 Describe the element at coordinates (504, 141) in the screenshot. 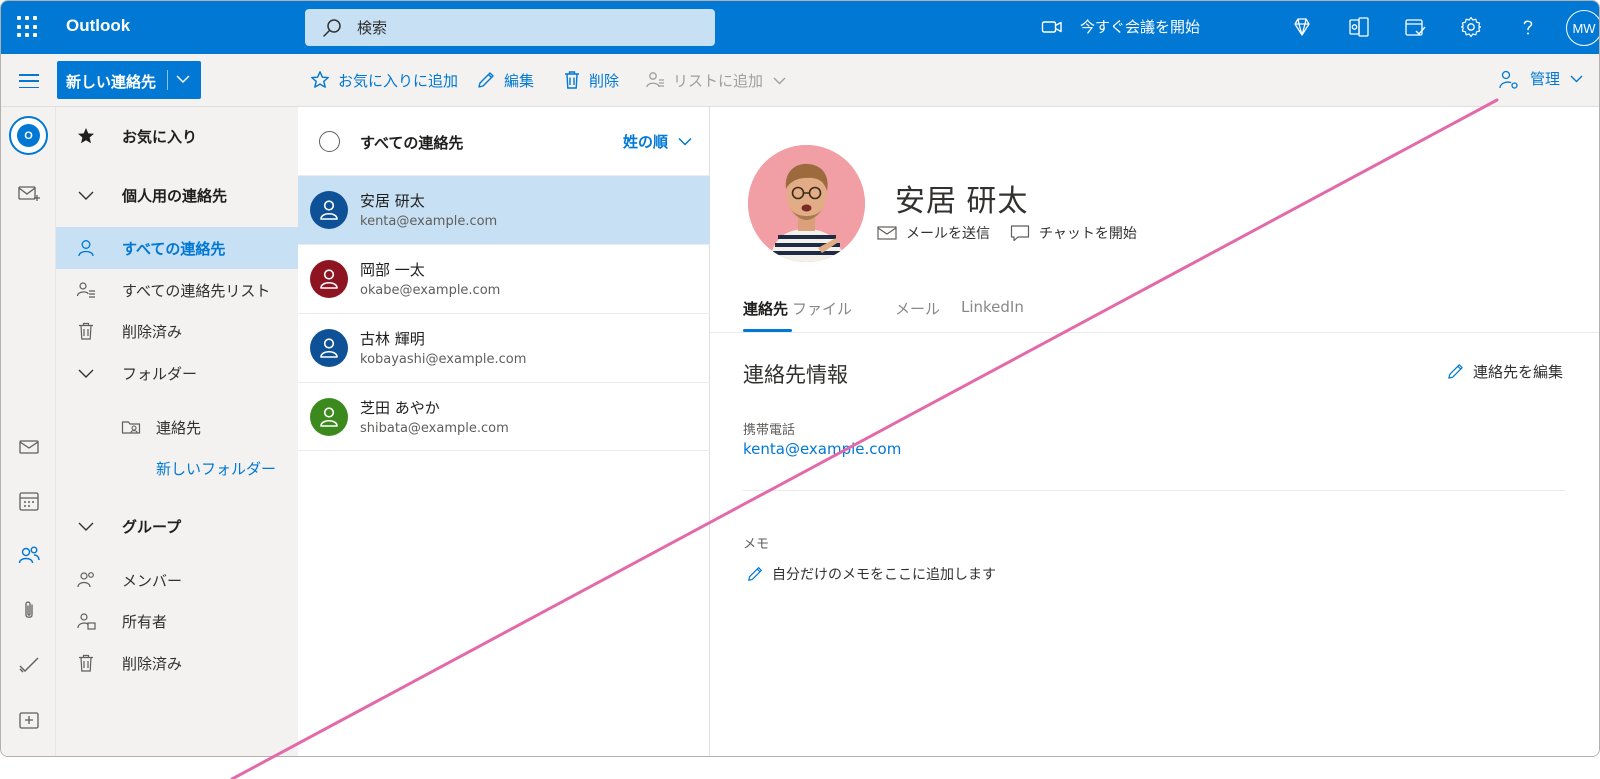

I see `list-header: すべての連絡先 姓の順` at that location.